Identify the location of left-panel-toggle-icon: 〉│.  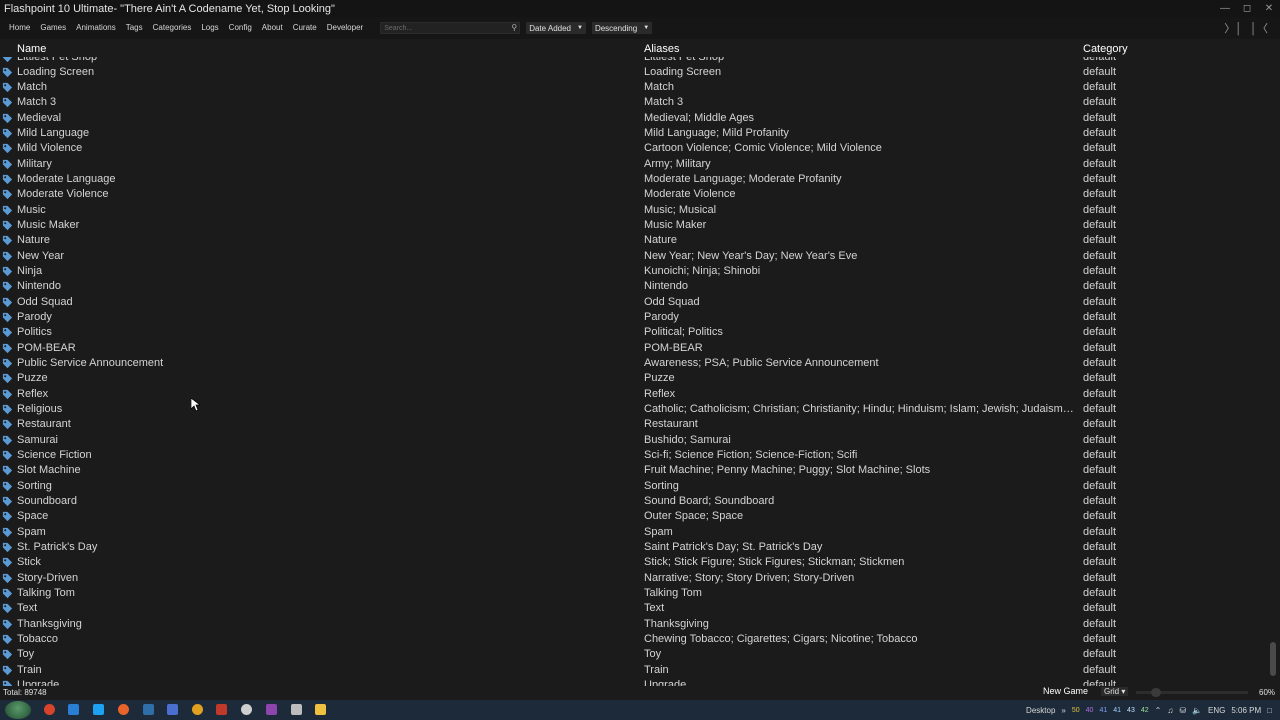
(1233, 28).